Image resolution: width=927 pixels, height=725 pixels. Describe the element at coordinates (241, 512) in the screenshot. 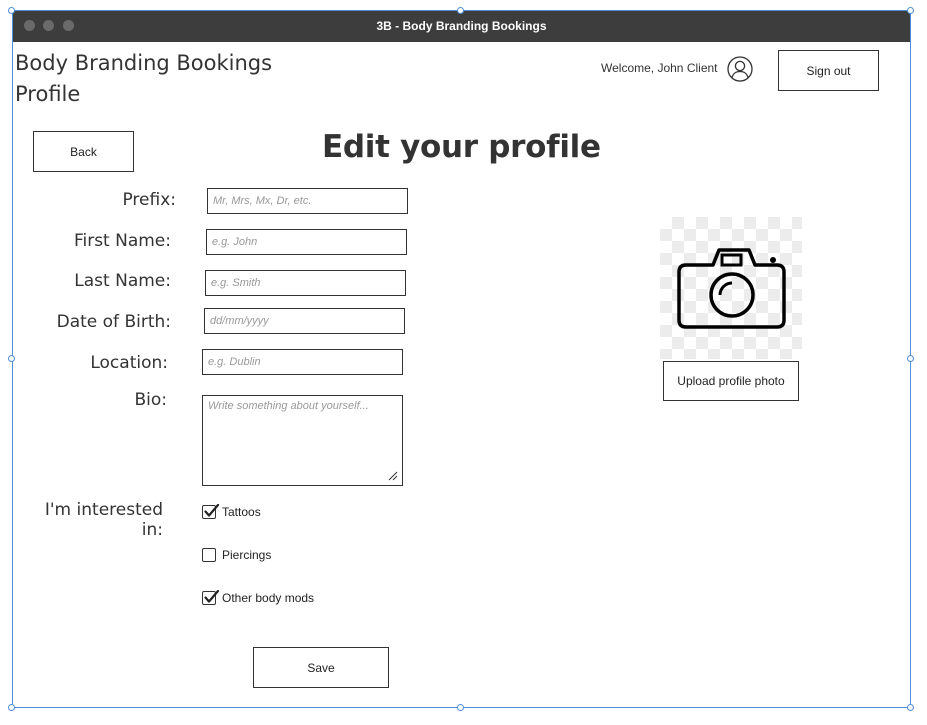

I see `tattoos-label: Tattoos` at that location.